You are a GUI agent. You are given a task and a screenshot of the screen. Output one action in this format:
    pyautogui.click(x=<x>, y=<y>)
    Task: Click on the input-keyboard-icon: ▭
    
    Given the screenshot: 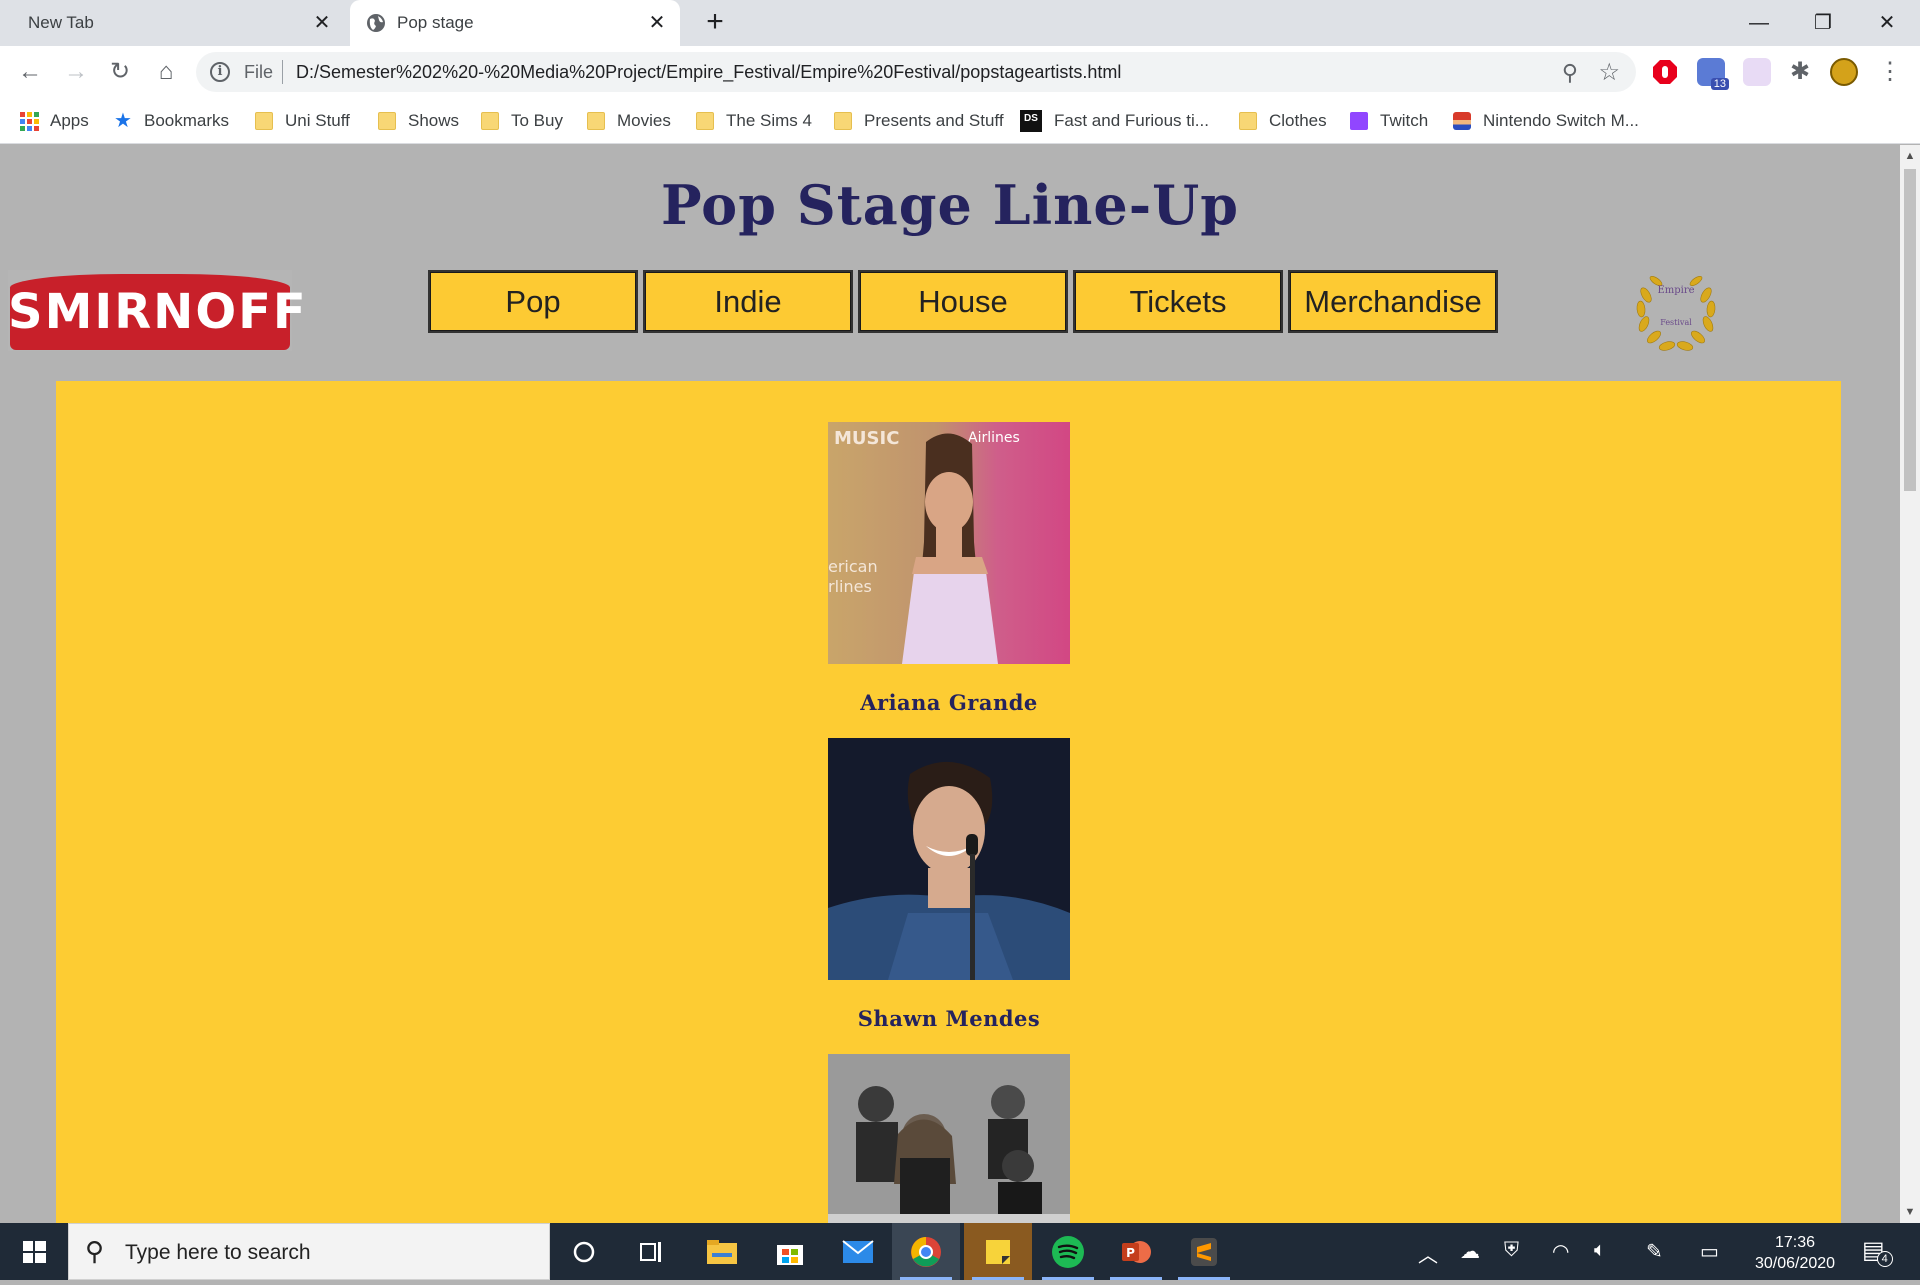 What is the action you would take?
    pyautogui.click(x=1709, y=1251)
    